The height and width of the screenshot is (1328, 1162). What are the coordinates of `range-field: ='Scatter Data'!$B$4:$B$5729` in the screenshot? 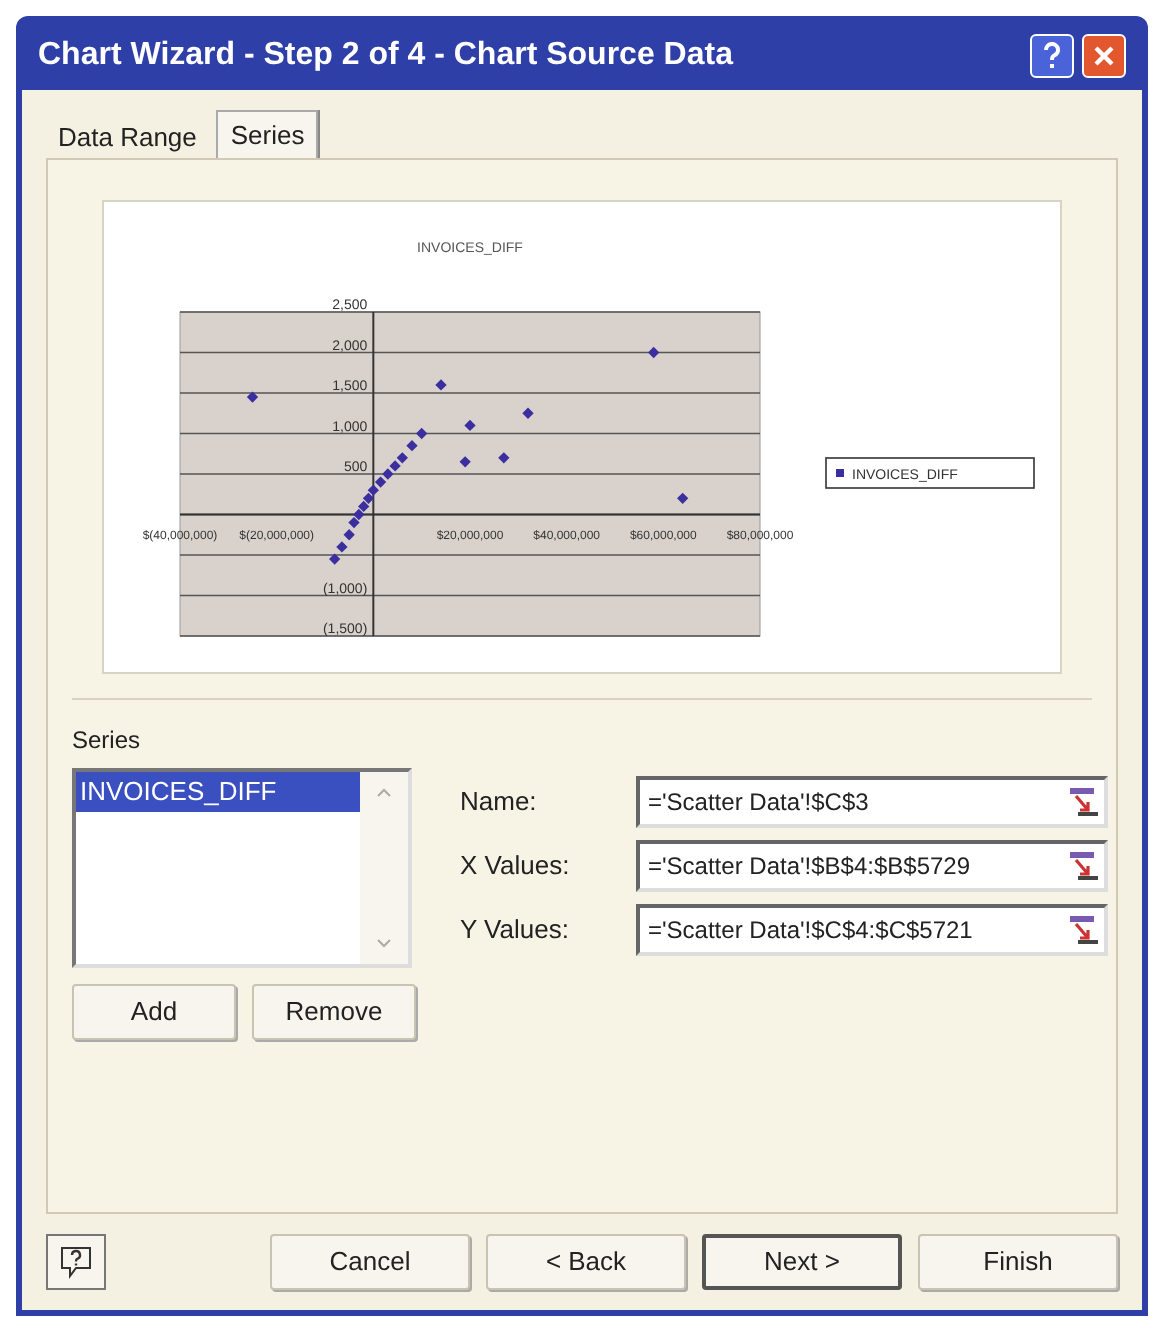 It's located at (872, 866).